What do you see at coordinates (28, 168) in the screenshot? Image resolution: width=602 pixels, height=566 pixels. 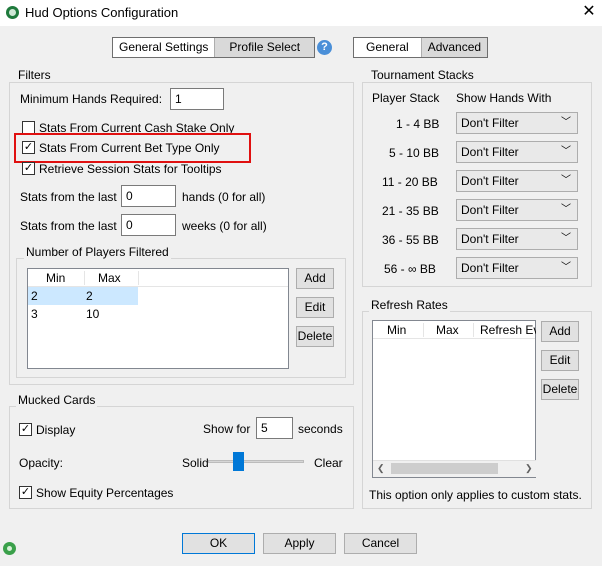 I see `session-stats-checkbox: ✓` at bounding box center [28, 168].